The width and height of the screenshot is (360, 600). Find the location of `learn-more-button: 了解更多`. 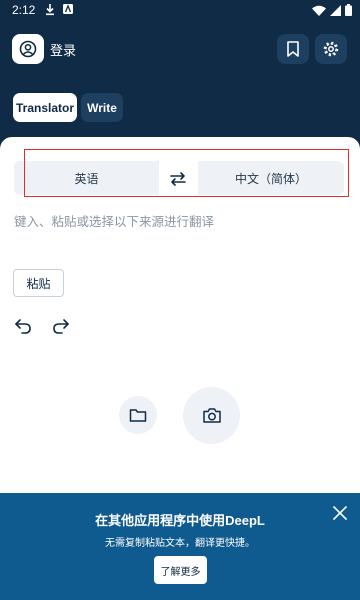

learn-more-button: 了解更多 is located at coordinates (180, 570).